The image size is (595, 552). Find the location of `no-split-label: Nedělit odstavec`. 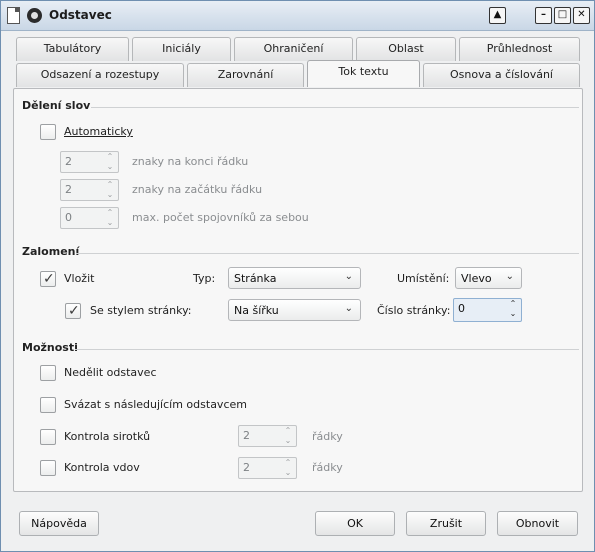

no-split-label: Nedělit odstavec is located at coordinates (110, 372).